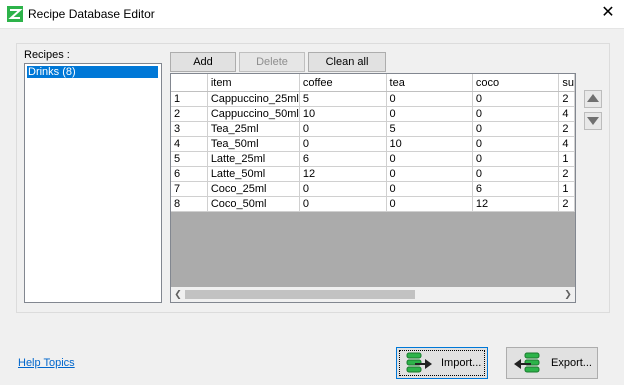 The width and height of the screenshot is (624, 385). I want to click on table-row: 1 Cappuccino_25ml 5 0 0 2, so click(373, 99).